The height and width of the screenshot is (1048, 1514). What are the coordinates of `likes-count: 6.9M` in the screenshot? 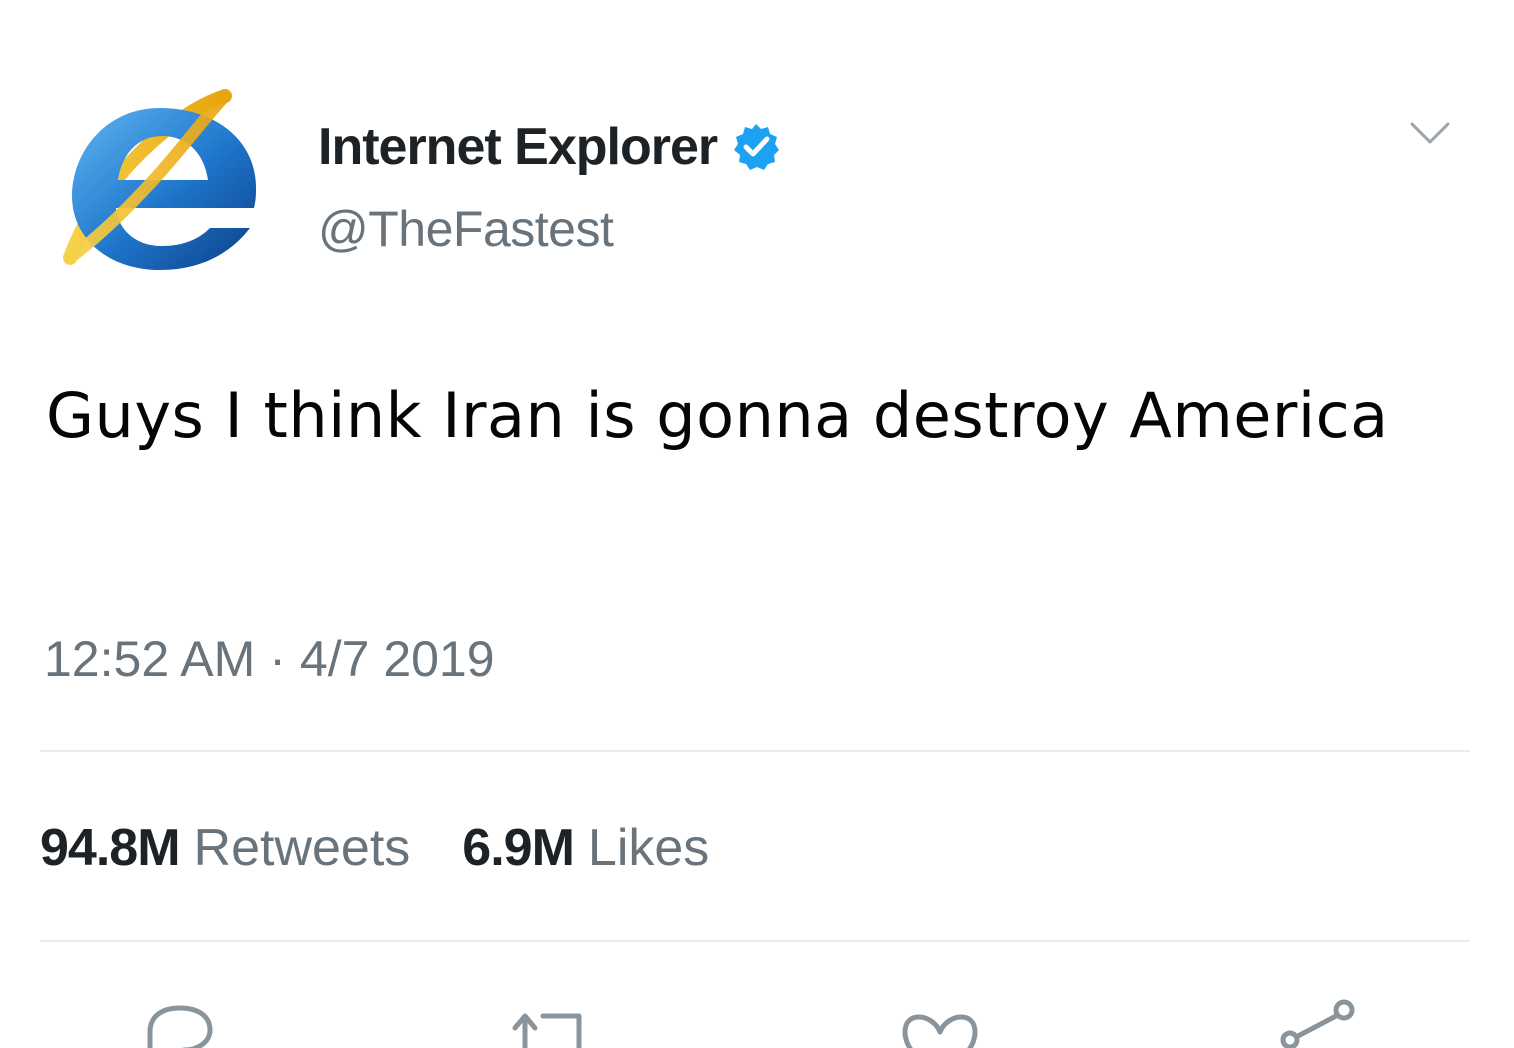 It's located at (518, 848).